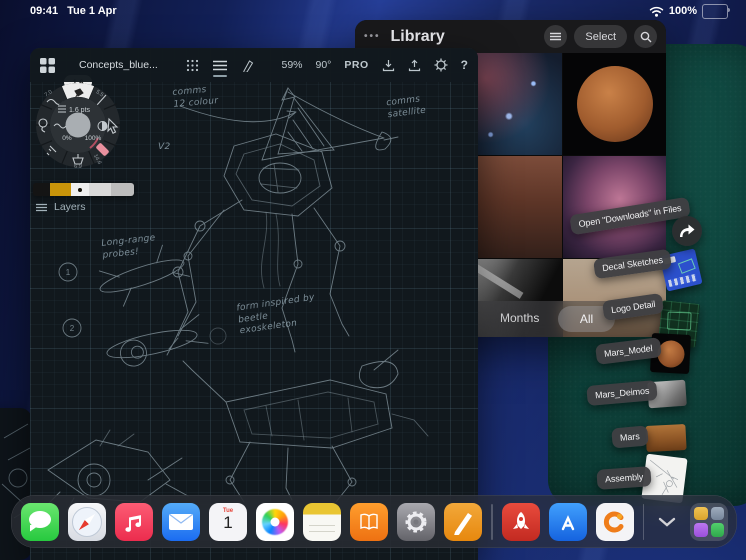 The height and width of the screenshot is (560, 746). I want to click on notes-app-icon, so click(322, 521).